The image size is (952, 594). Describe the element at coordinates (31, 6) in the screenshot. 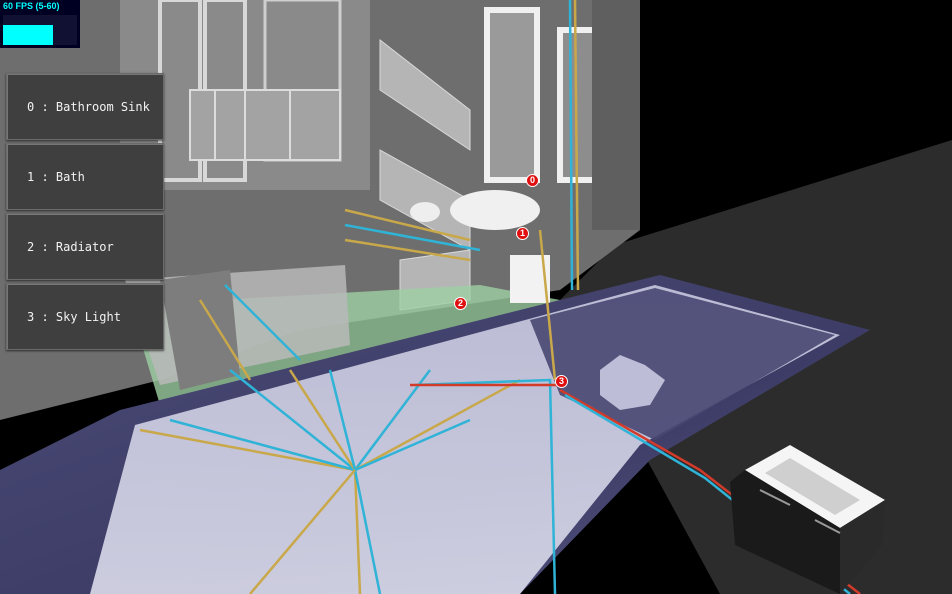

I see `fps-label: 60 FPS (5-60)` at that location.